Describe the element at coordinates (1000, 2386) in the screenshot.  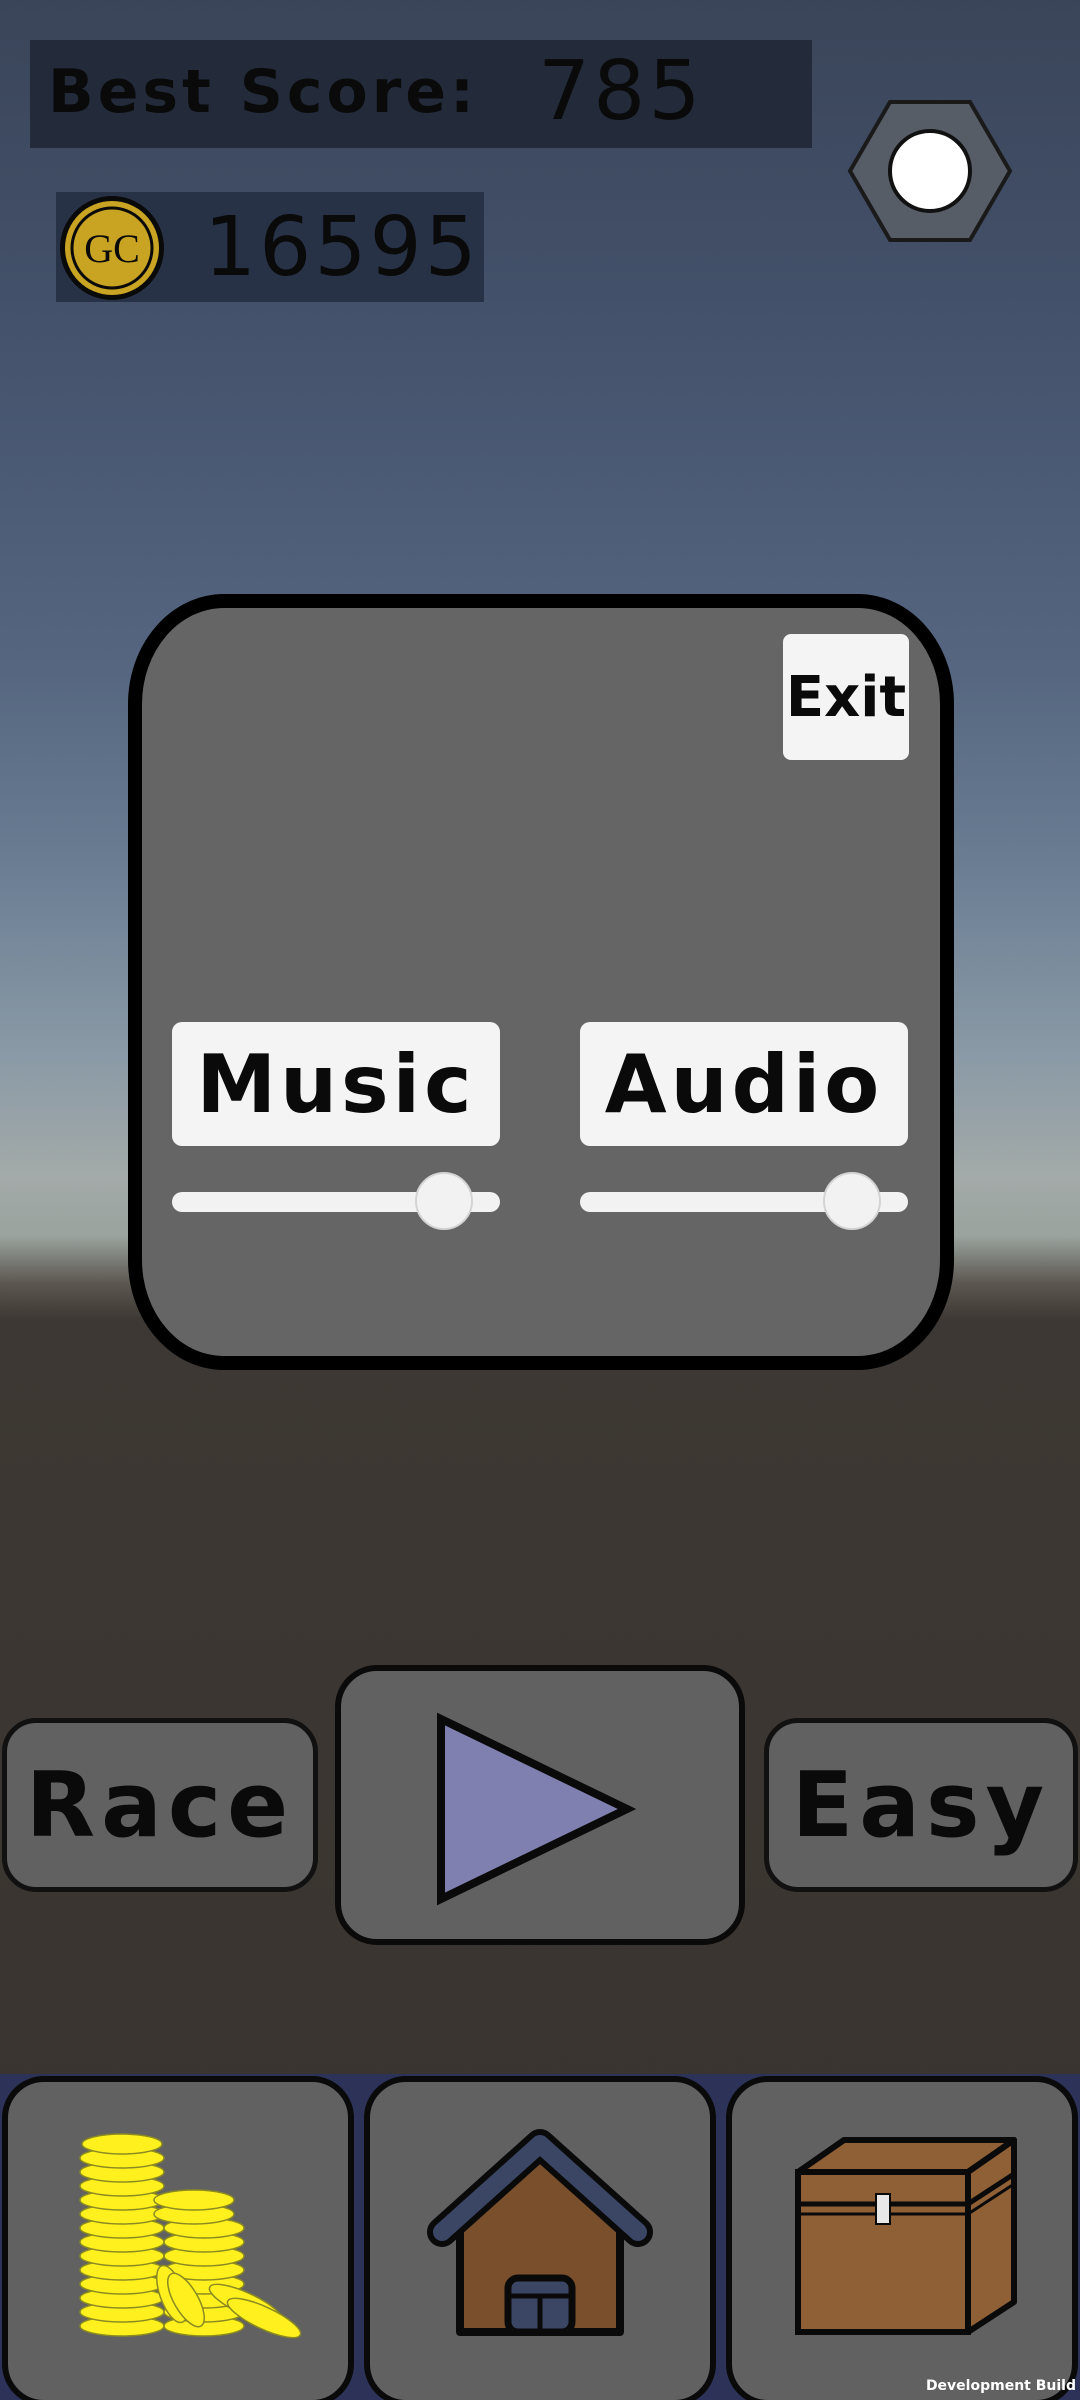
I see `development-build-label: Development Build` at that location.